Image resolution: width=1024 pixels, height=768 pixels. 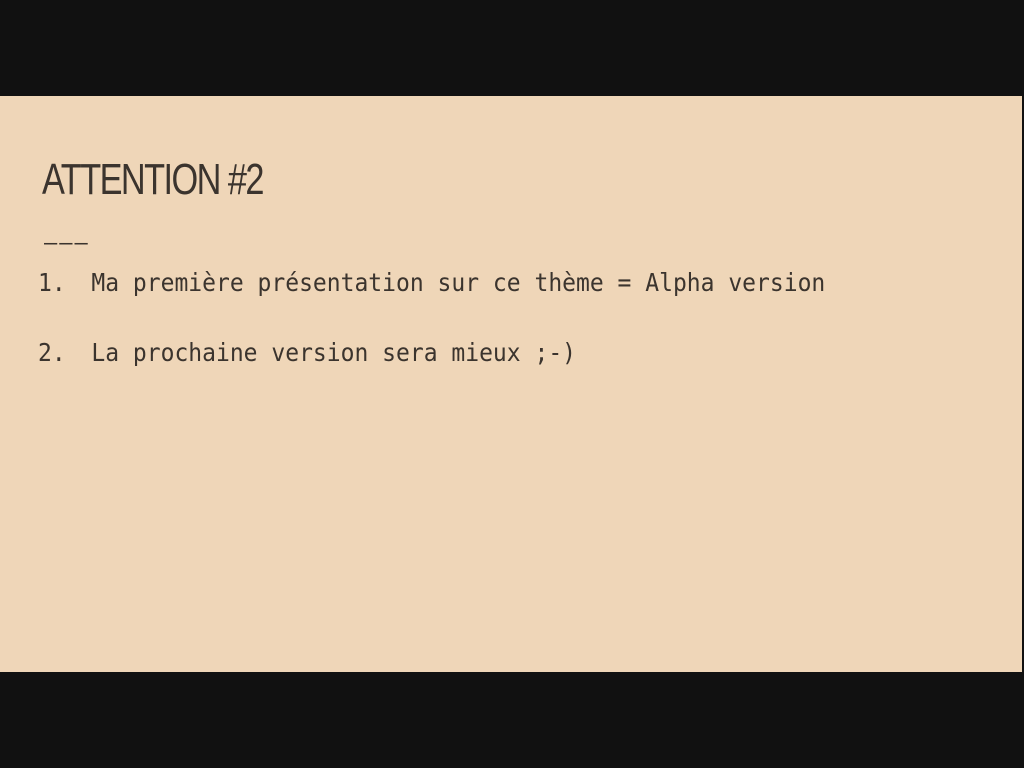 I want to click on letterbox-top, so click(x=512, y=48).